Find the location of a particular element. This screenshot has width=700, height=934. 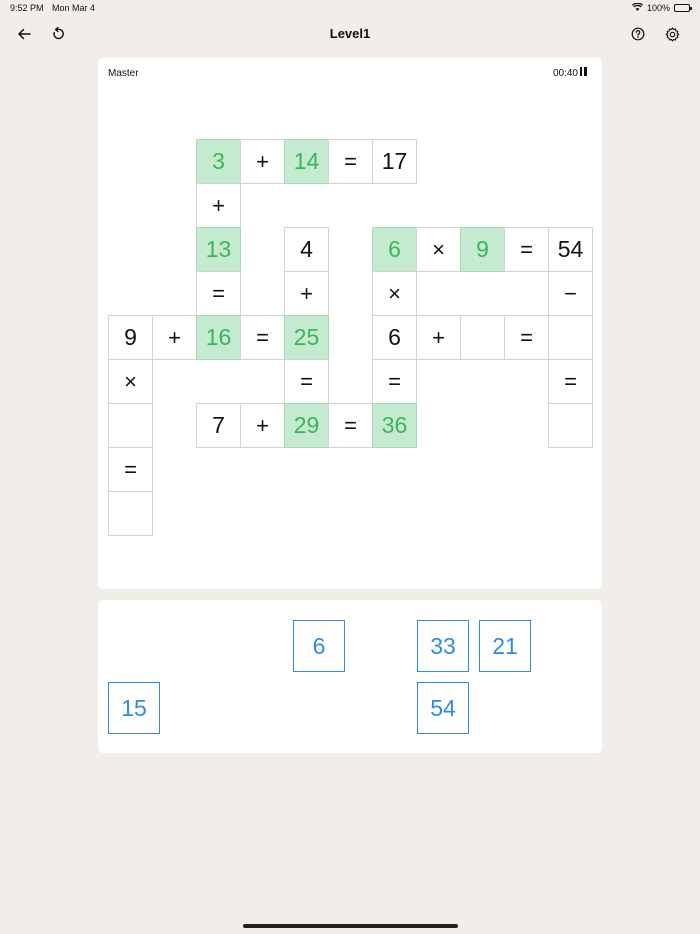

filled-answer-cell: 16 is located at coordinates (218, 337).